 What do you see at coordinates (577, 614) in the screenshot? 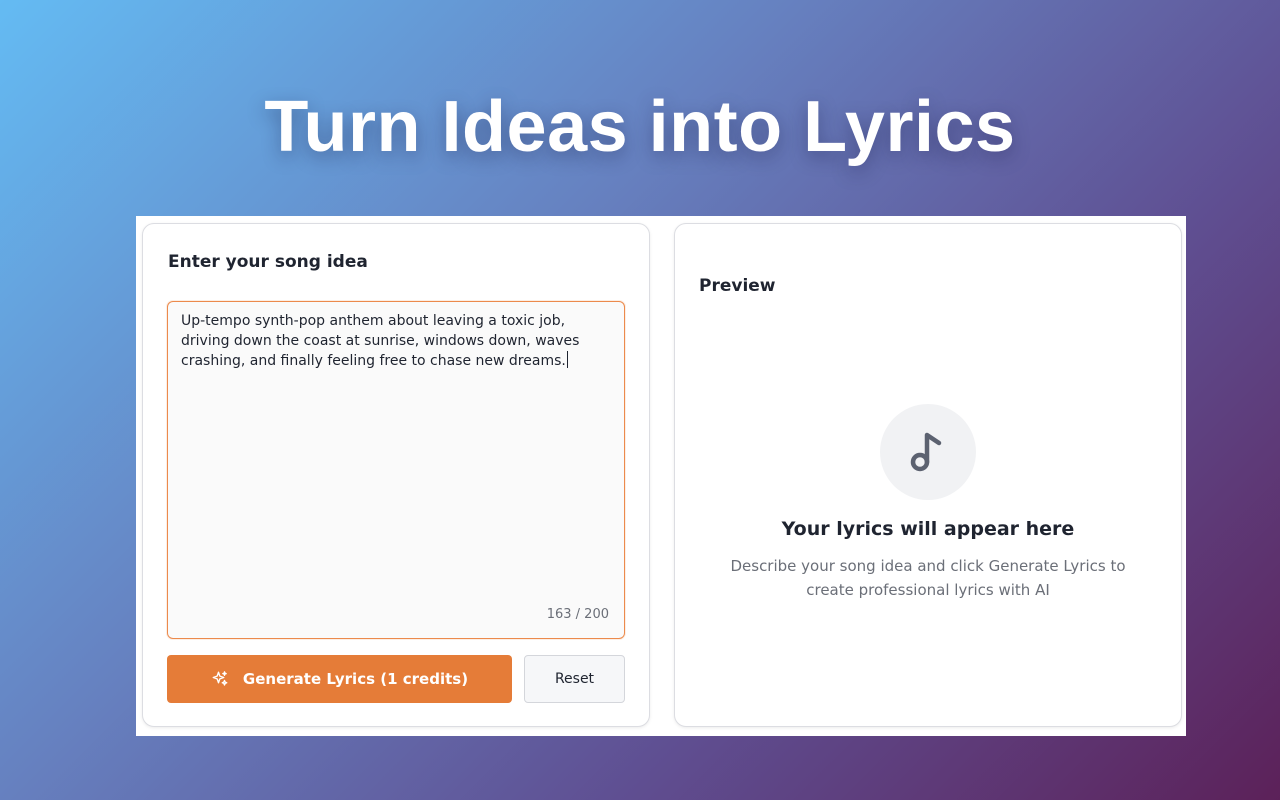
I see `character-counter: 163 / 200` at bounding box center [577, 614].